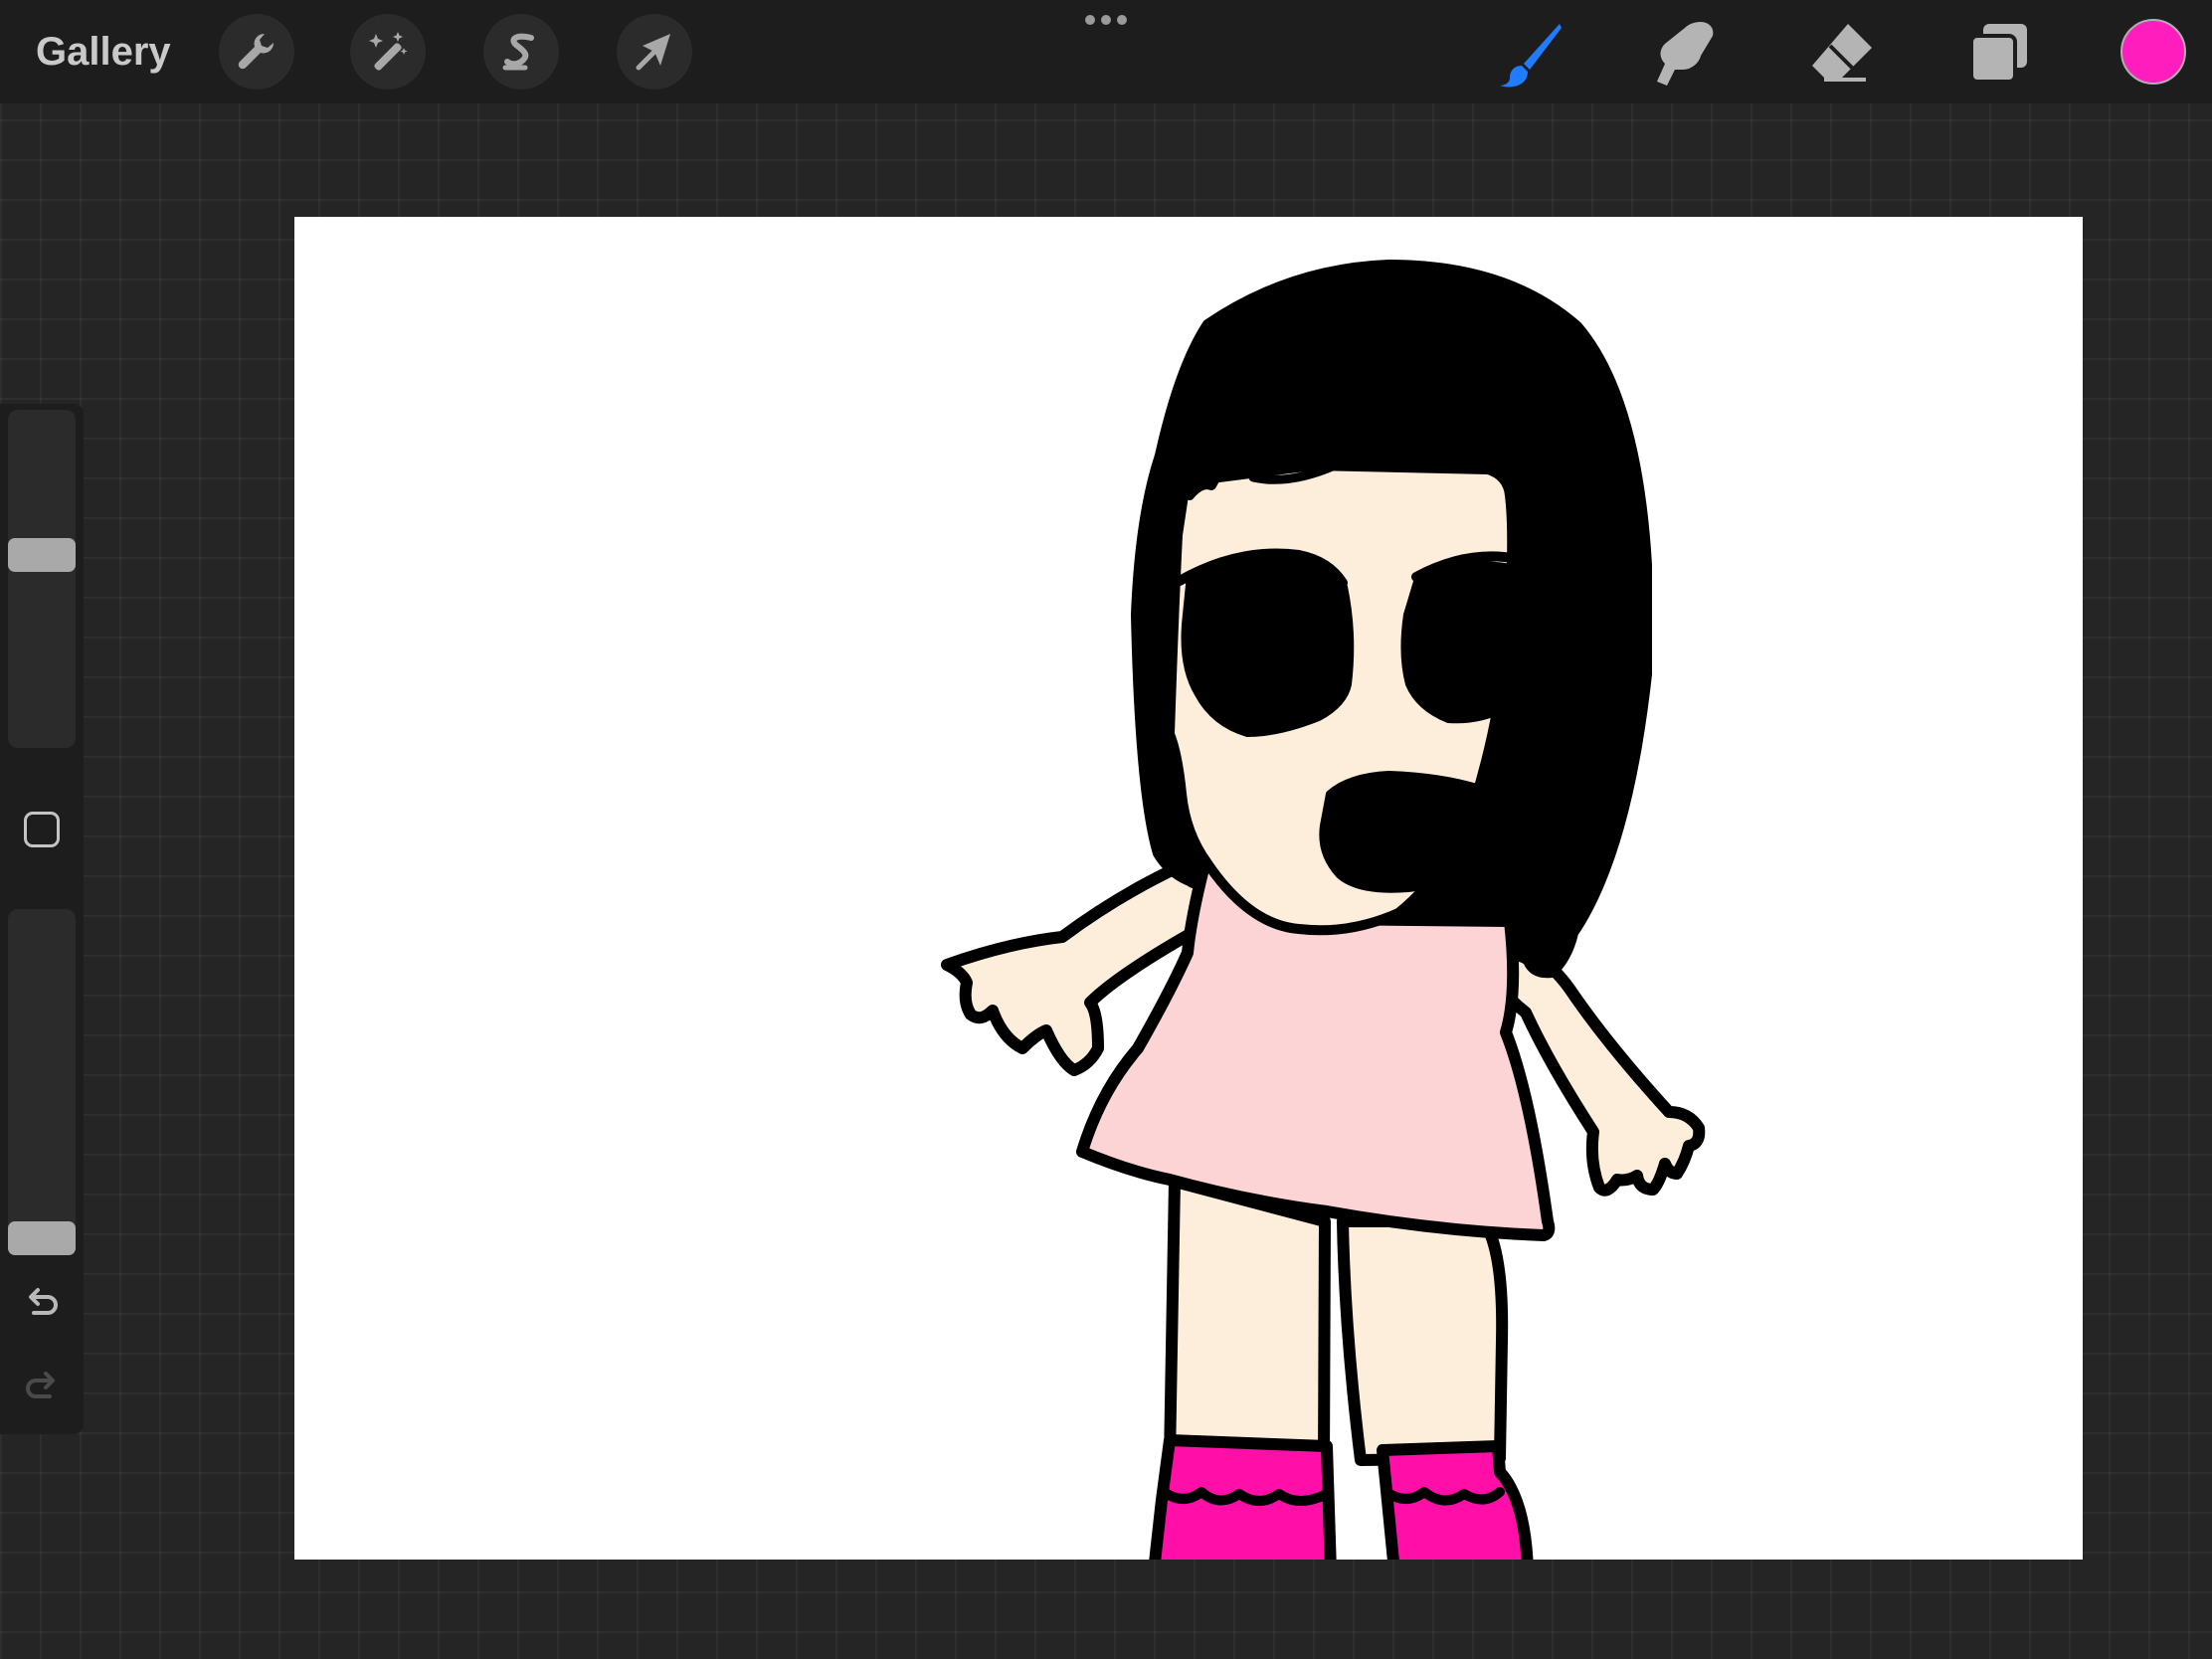  I want to click on color-picker-button, so click(2153, 52).